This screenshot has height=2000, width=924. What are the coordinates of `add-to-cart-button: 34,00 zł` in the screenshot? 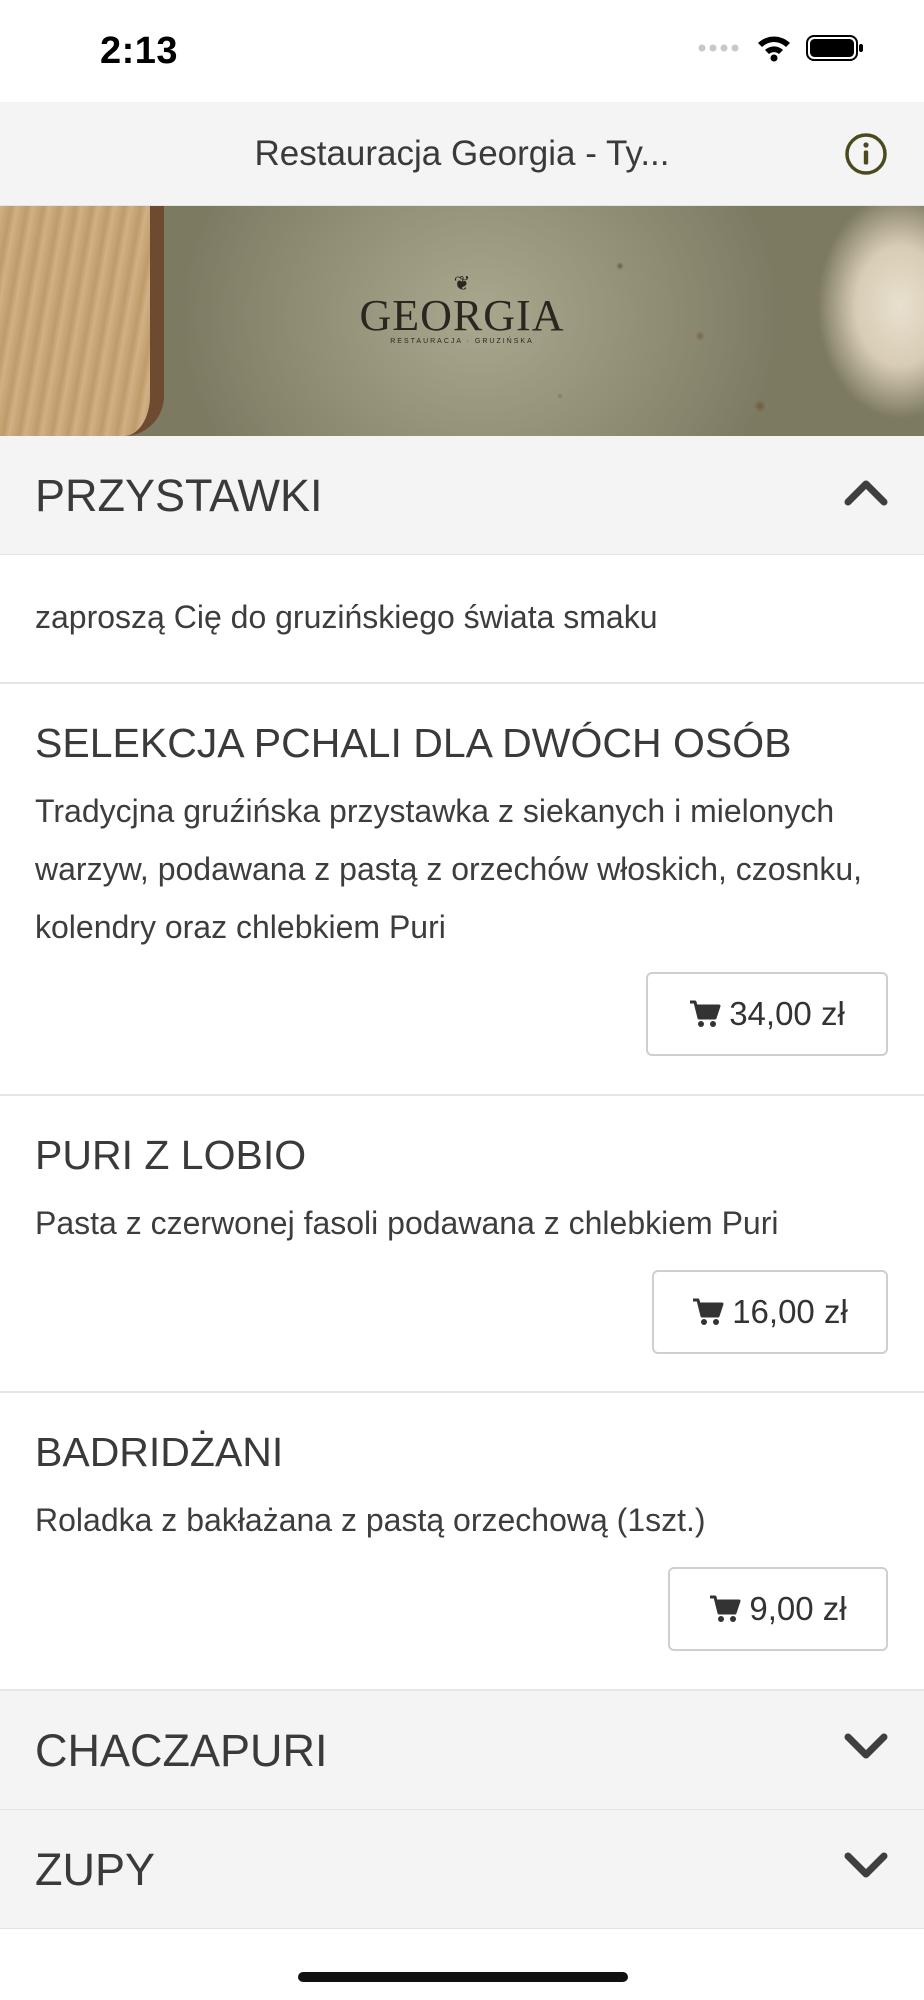 It's located at (767, 1014).